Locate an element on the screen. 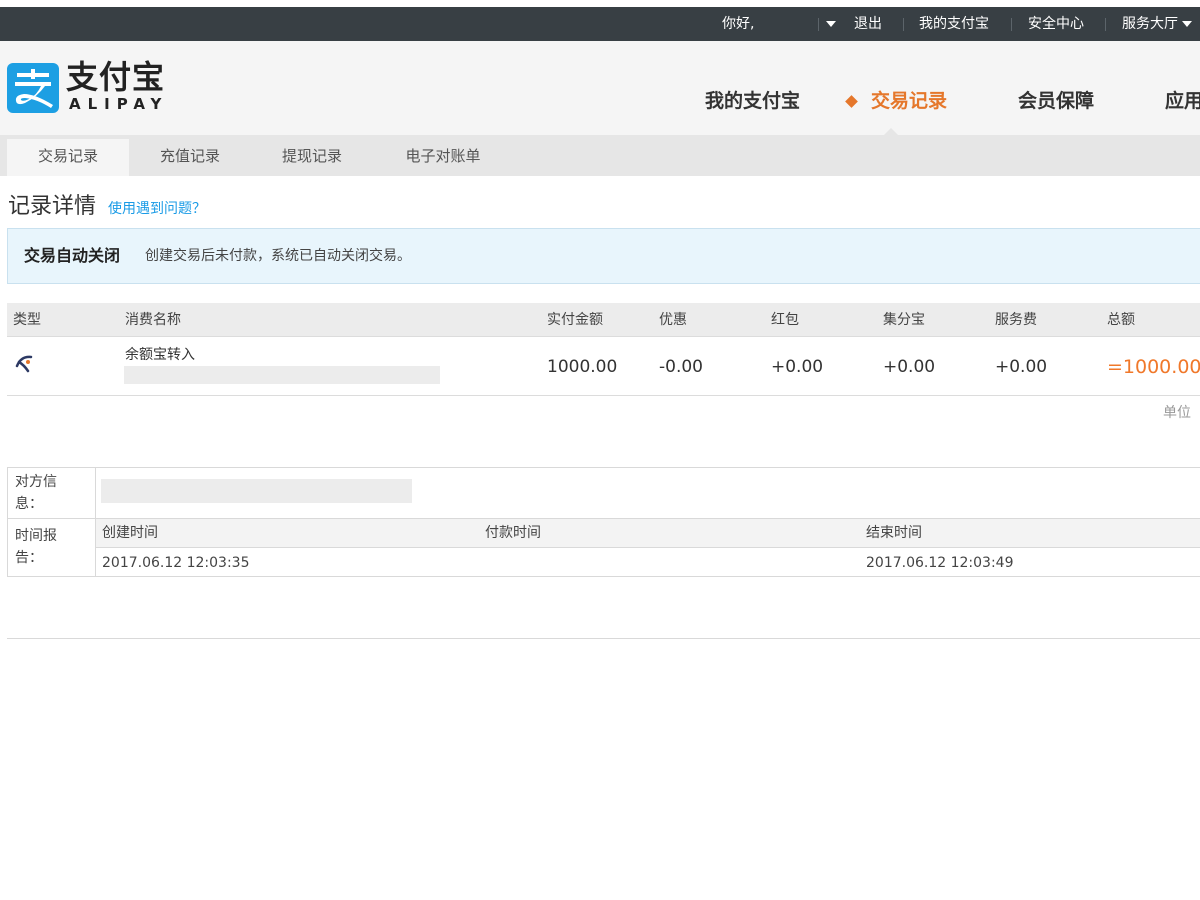 This screenshot has width=1200, height=900. column-header: 付款时间 is located at coordinates (513, 533).